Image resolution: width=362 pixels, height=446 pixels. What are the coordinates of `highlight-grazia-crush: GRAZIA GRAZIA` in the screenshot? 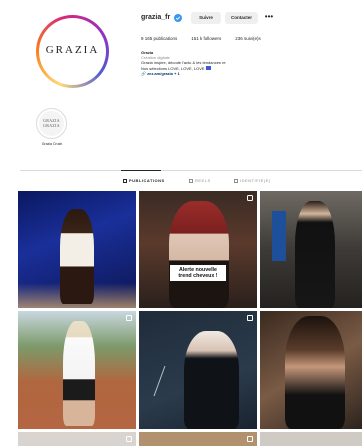 It's located at (51, 123).